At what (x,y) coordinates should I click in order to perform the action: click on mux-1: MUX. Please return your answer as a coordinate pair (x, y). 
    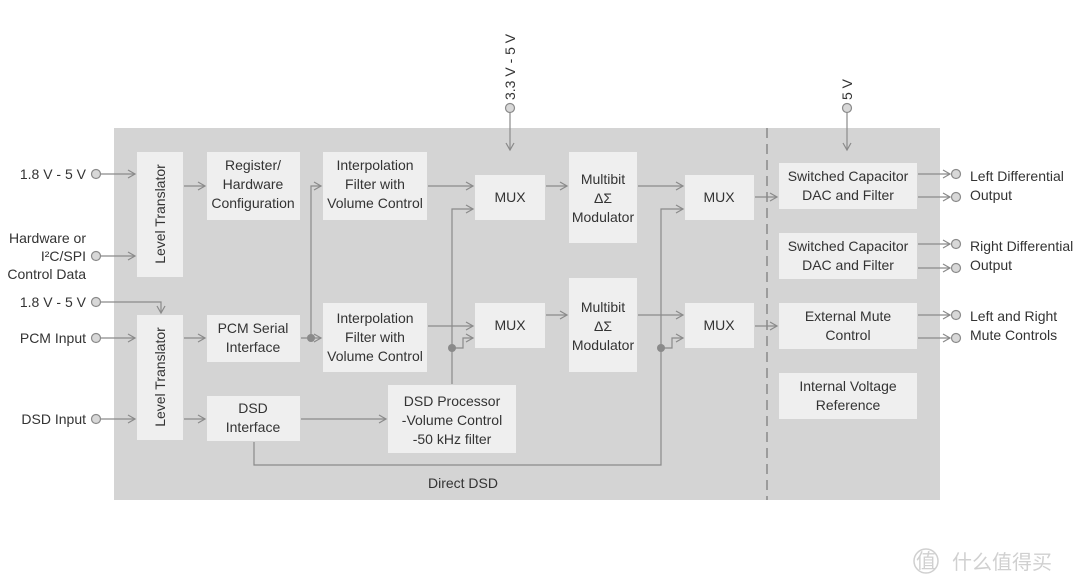
    Looking at the image, I should click on (510, 197).